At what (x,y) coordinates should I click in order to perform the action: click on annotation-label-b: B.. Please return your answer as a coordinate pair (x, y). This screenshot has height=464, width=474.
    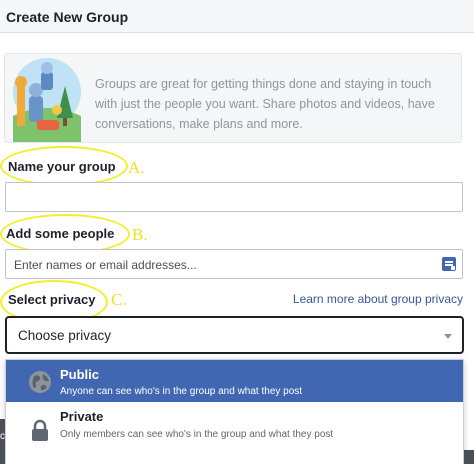
    Looking at the image, I should click on (140, 234).